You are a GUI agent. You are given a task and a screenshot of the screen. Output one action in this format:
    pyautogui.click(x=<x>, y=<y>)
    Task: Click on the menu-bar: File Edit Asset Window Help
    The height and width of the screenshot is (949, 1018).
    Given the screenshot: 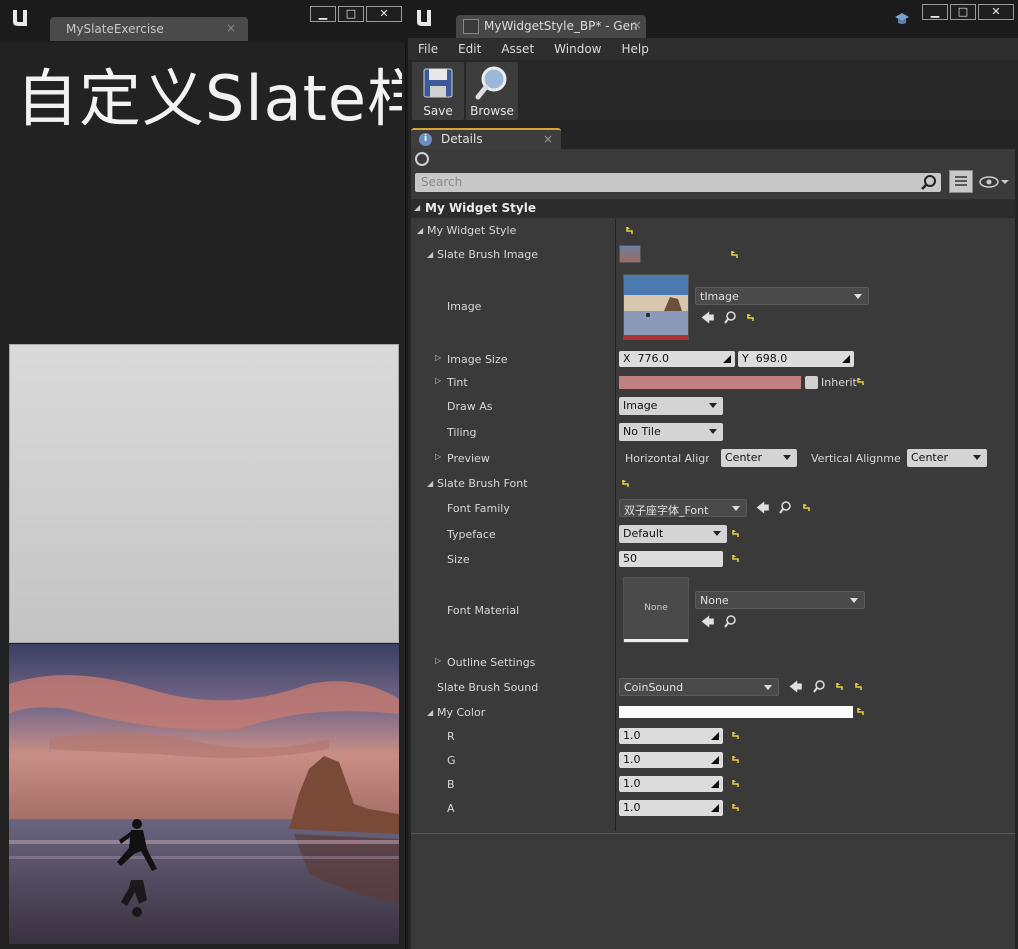 What is the action you would take?
    pyautogui.click(x=713, y=49)
    